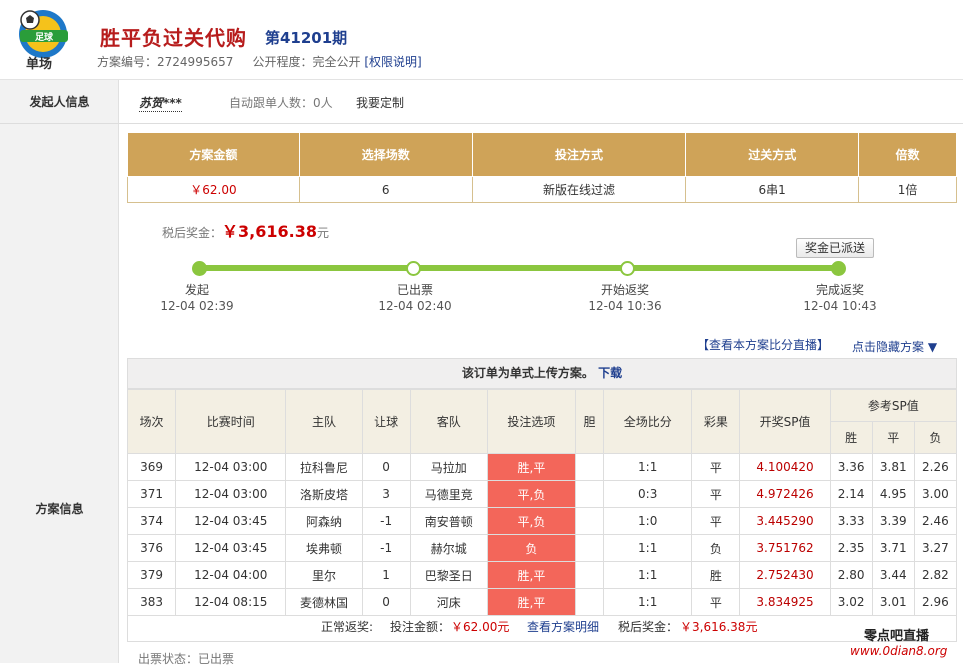  I want to click on col-header: 彩果, so click(716, 421).